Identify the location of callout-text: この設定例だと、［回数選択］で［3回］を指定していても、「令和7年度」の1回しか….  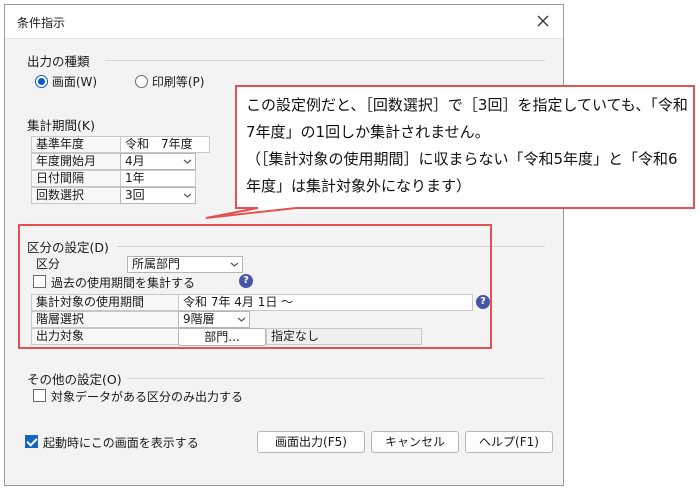
(467, 145).